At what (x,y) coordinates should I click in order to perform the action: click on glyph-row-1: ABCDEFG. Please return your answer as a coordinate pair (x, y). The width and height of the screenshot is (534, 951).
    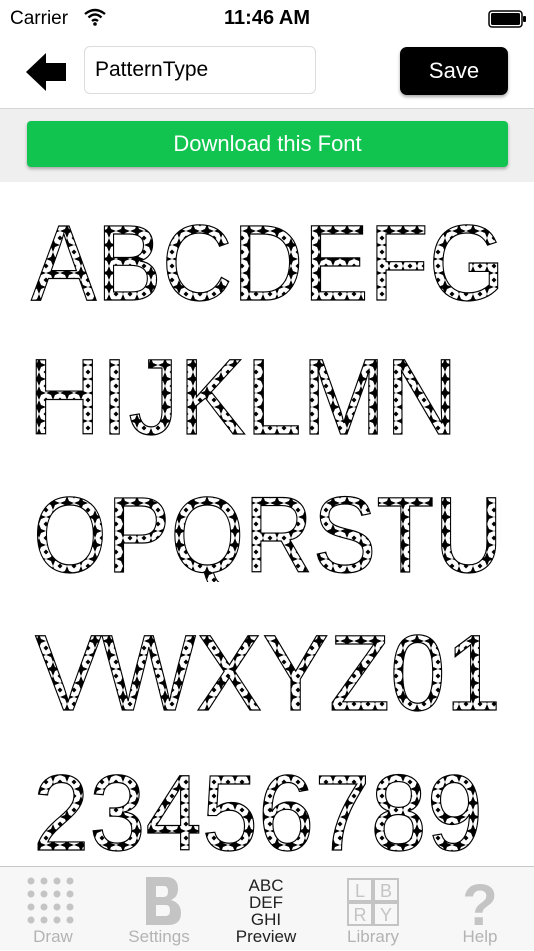
    Looking at the image, I should click on (268, 260).